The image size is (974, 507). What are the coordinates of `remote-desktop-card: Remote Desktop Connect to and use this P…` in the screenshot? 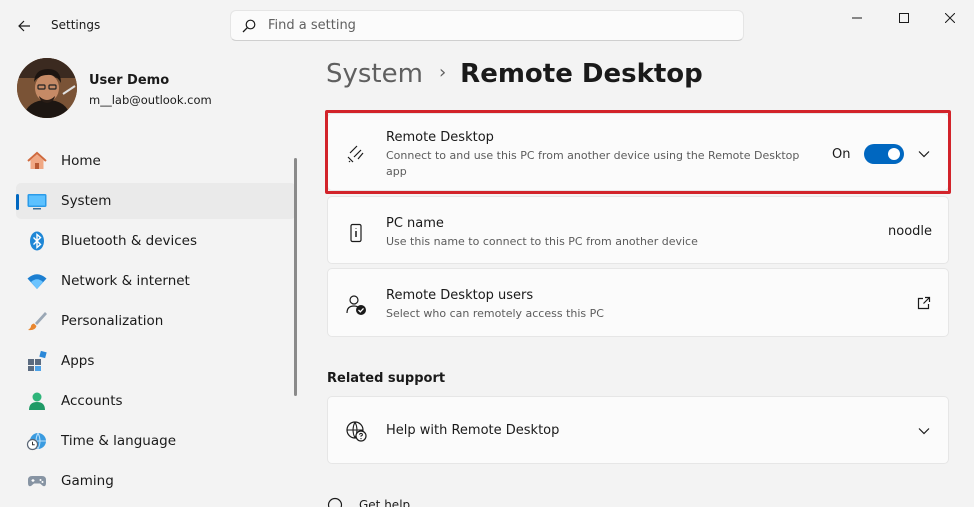 It's located at (638, 152).